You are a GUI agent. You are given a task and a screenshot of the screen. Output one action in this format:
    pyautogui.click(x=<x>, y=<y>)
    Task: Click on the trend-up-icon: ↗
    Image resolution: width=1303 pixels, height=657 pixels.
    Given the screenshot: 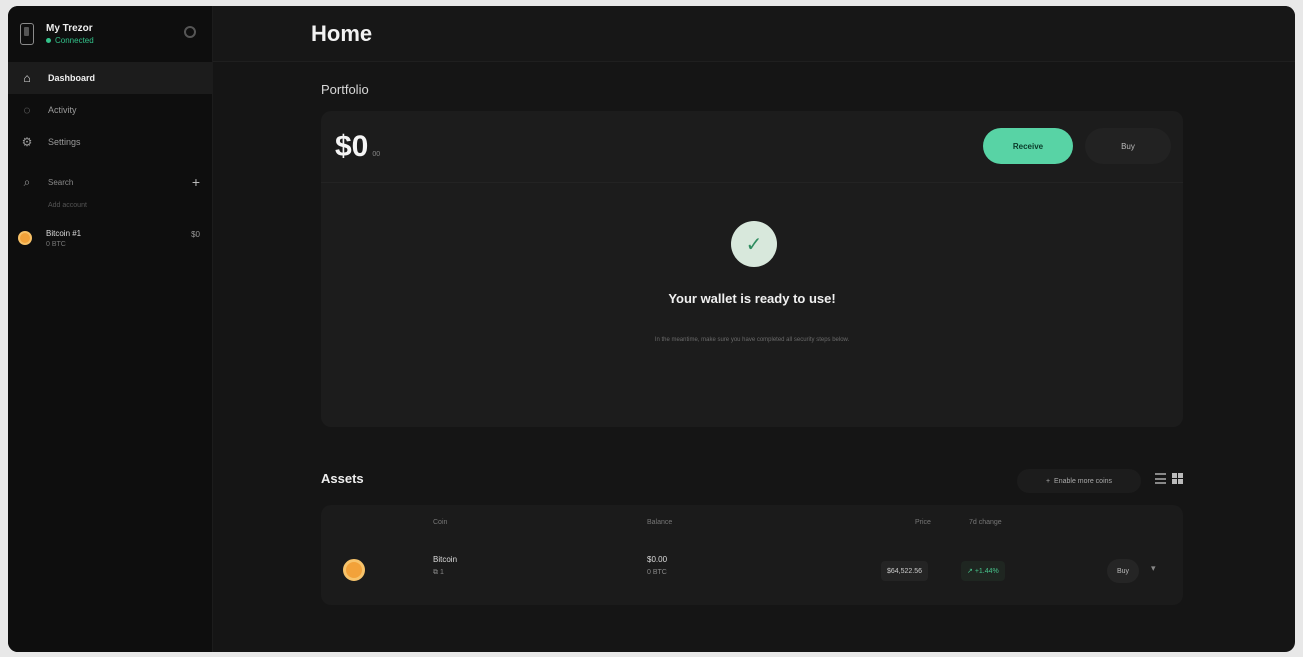 What is the action you would take?
    pyautogui.click(x=971, y=571)
    